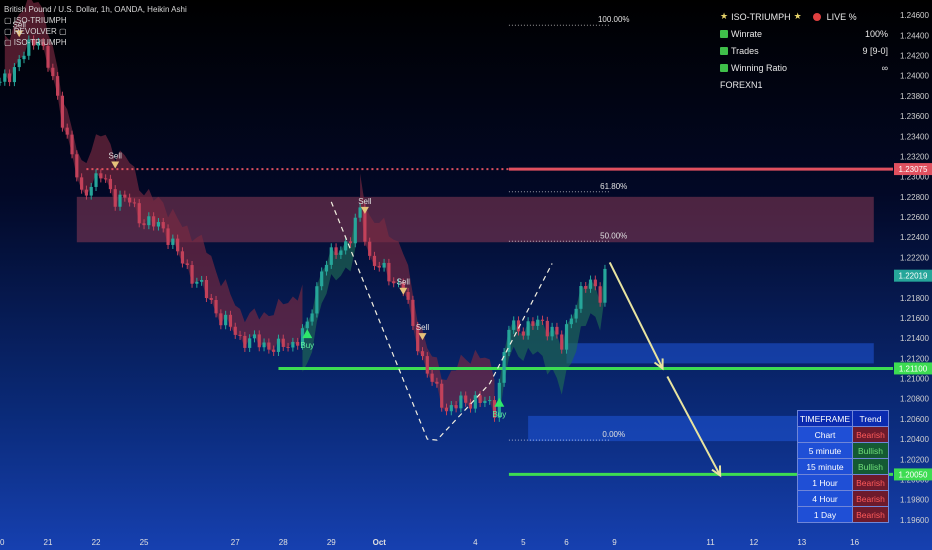  Describe the element at coordinates (380, 542) in the screenshot. I see `x-tick-label: Oct` at that location.